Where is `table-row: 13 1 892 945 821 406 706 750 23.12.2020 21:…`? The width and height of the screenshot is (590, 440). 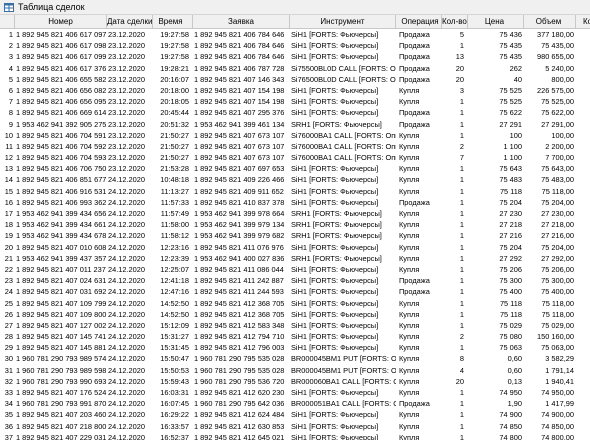
table-row: 13 1 892 945 821 406 706 750 23.12.2020 21:… is located at coordinates (295, 168).